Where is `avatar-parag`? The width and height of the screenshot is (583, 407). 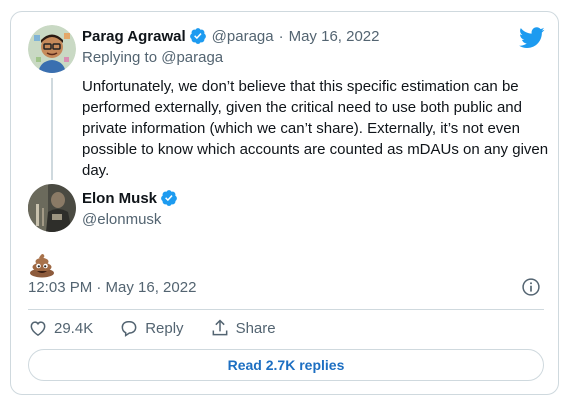
avatar-parag is located at coordinates (52, 49).